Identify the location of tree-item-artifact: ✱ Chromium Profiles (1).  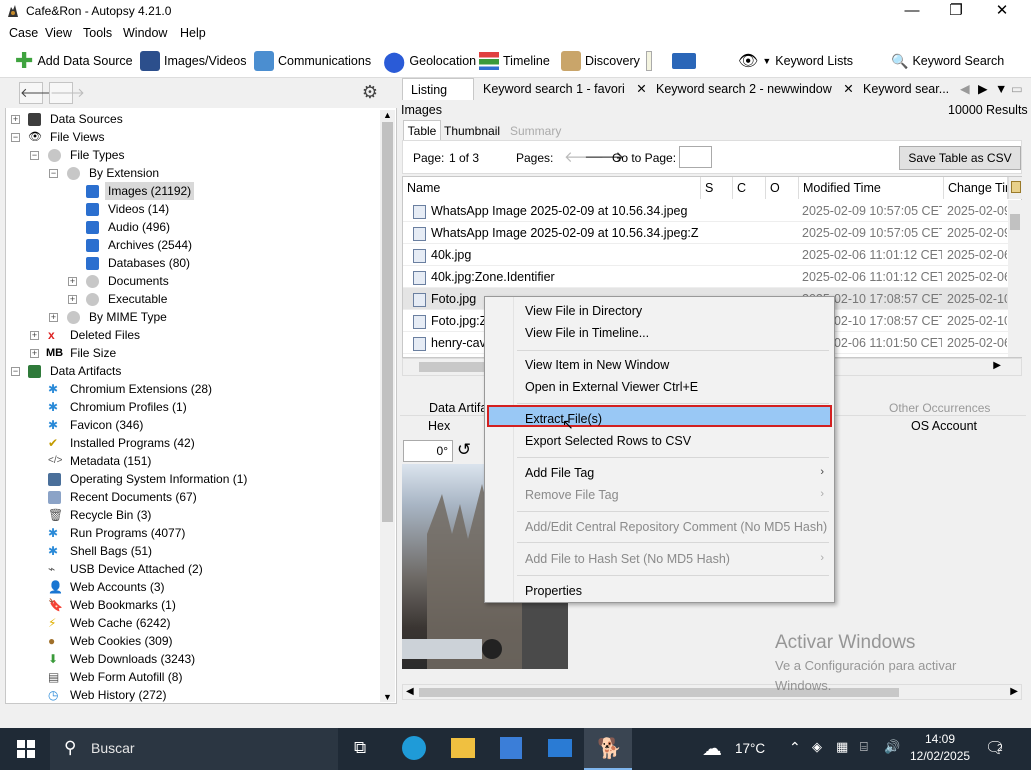
(117, 407).